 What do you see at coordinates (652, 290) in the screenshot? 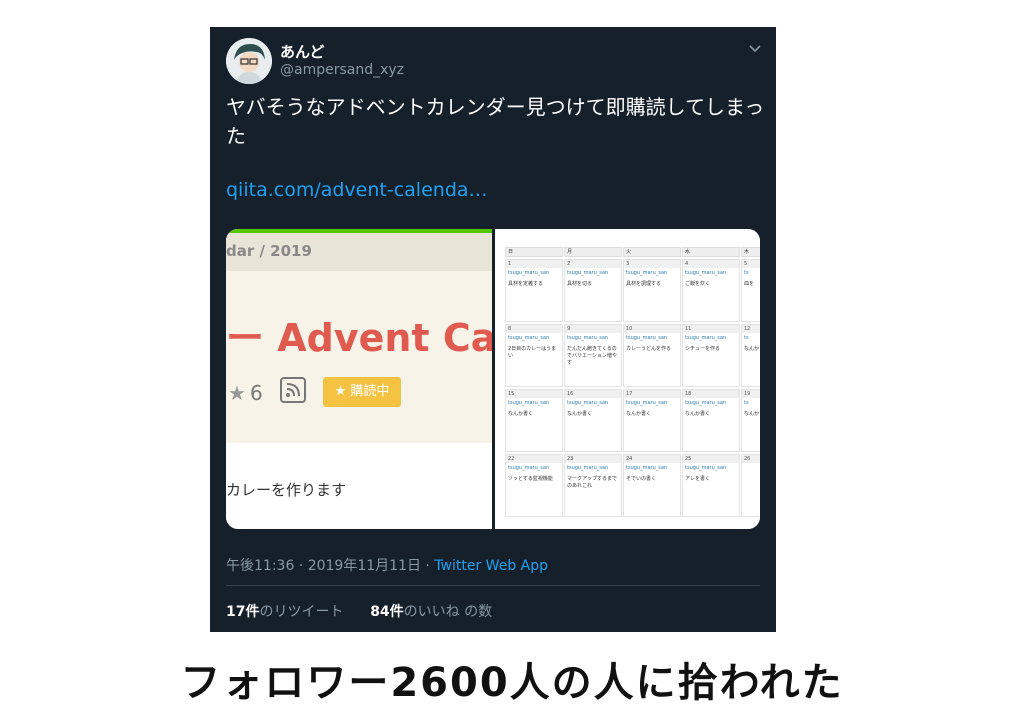
I see `calendar-day-cell: 3 tsugu_maru_san 具材を調理する` at bounding box center [652, 290].